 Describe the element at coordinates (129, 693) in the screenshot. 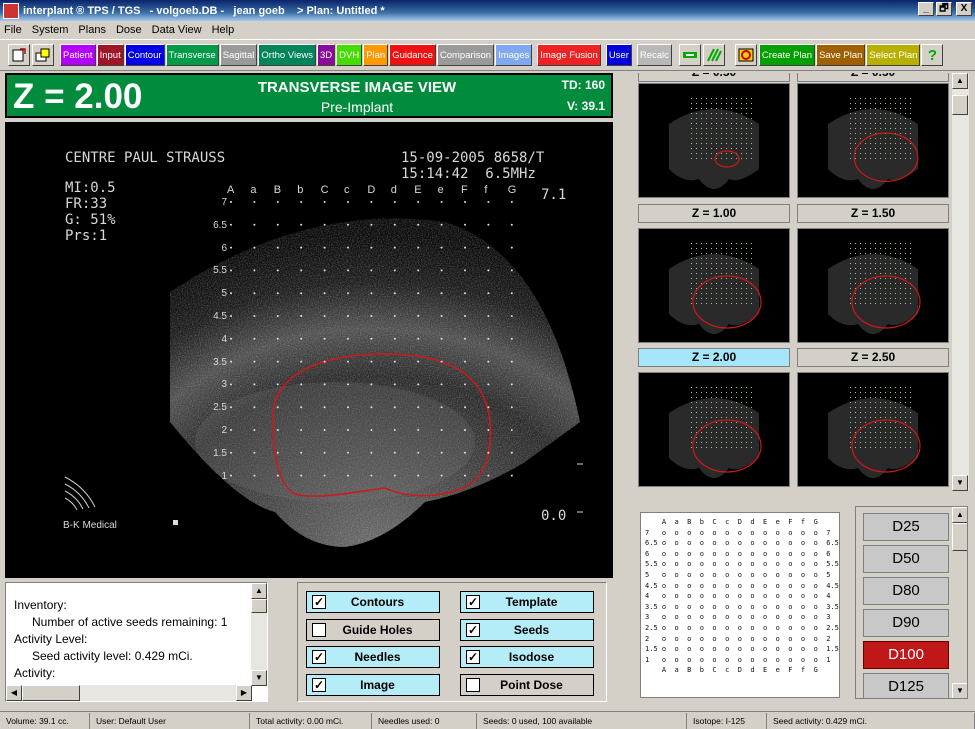

I see `info-horizontal-scrollbar: ◀ ▶` at that location.